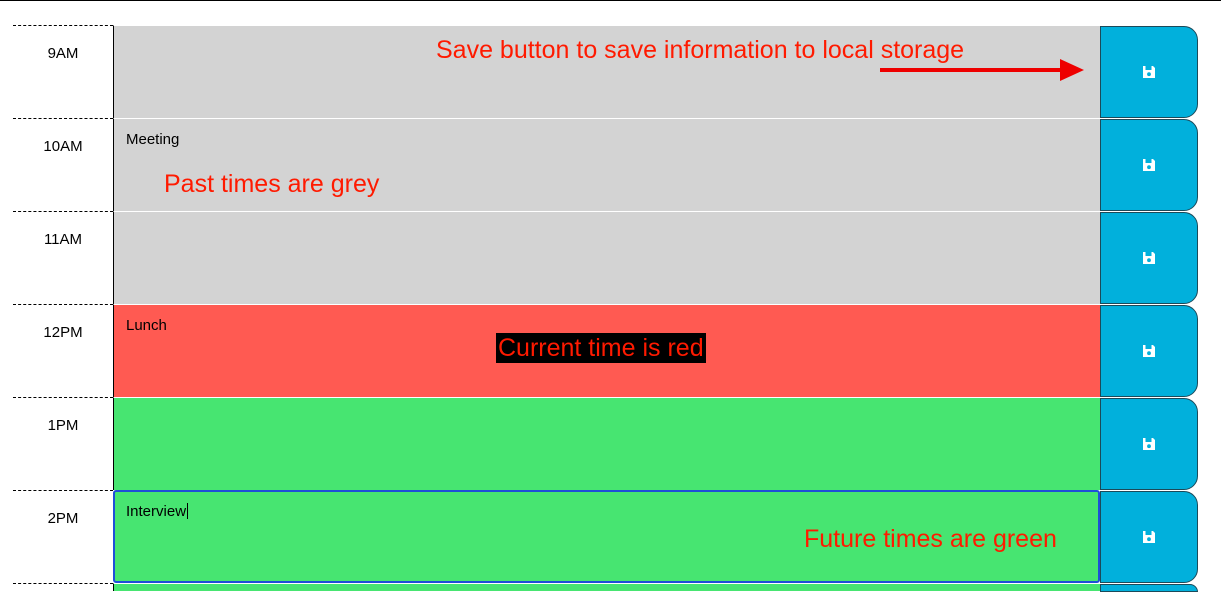 The image size is (1221, 592). I want to click on arrow-icon, so click(982, 70).